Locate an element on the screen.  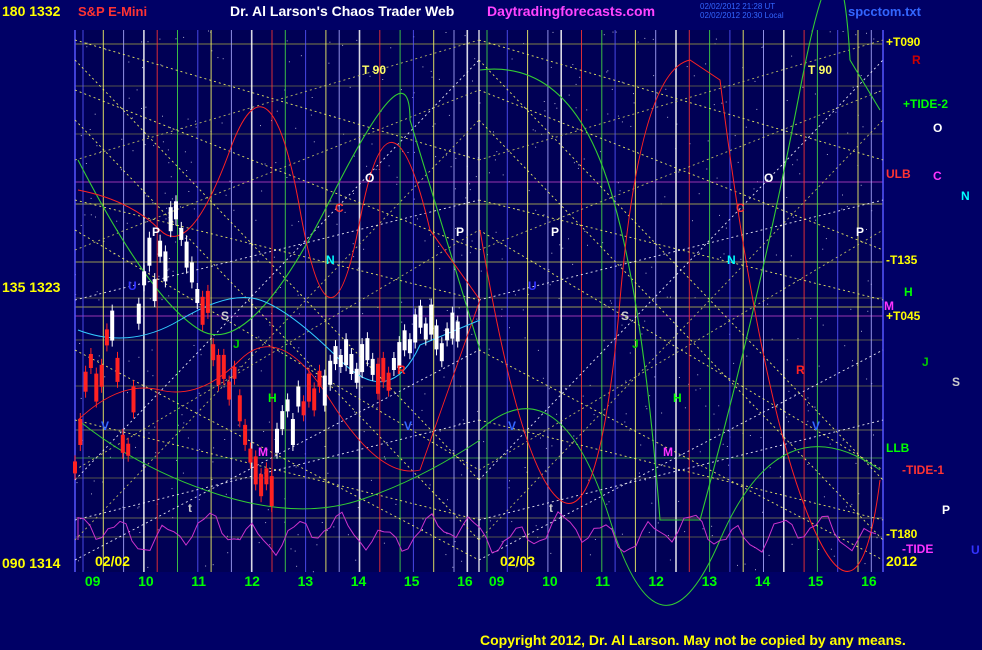
planet-letter-day1: U is located at coordinates (132, 286).